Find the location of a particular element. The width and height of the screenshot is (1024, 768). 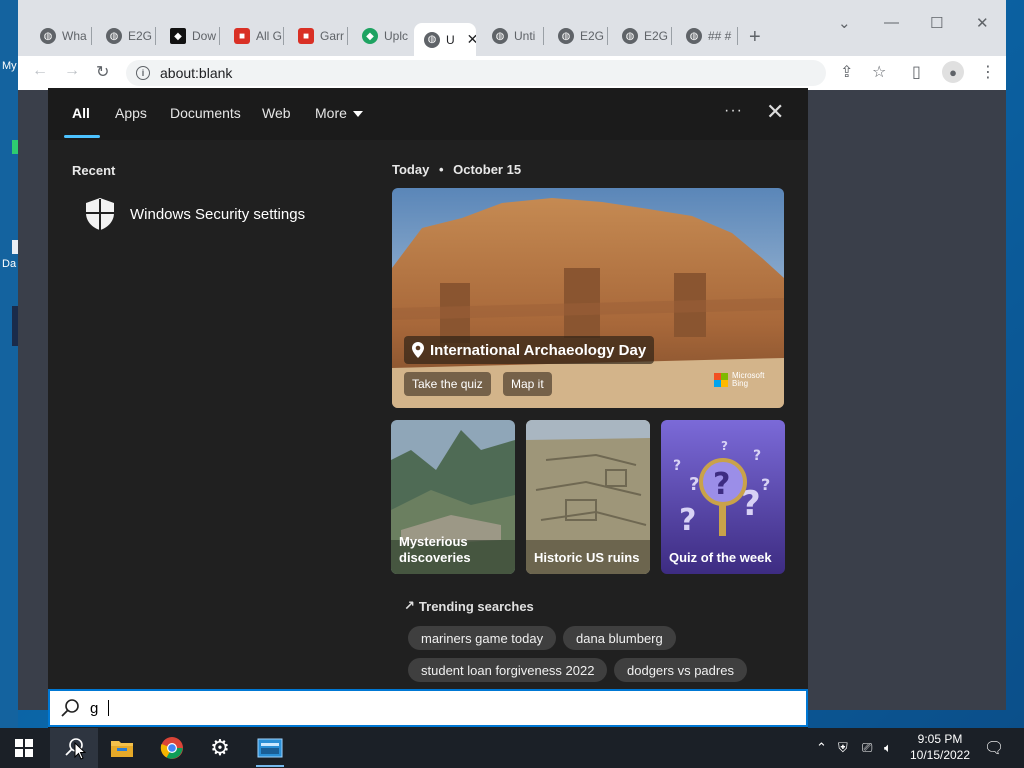

tab-label: Dow is located at coordinates (204, 36).